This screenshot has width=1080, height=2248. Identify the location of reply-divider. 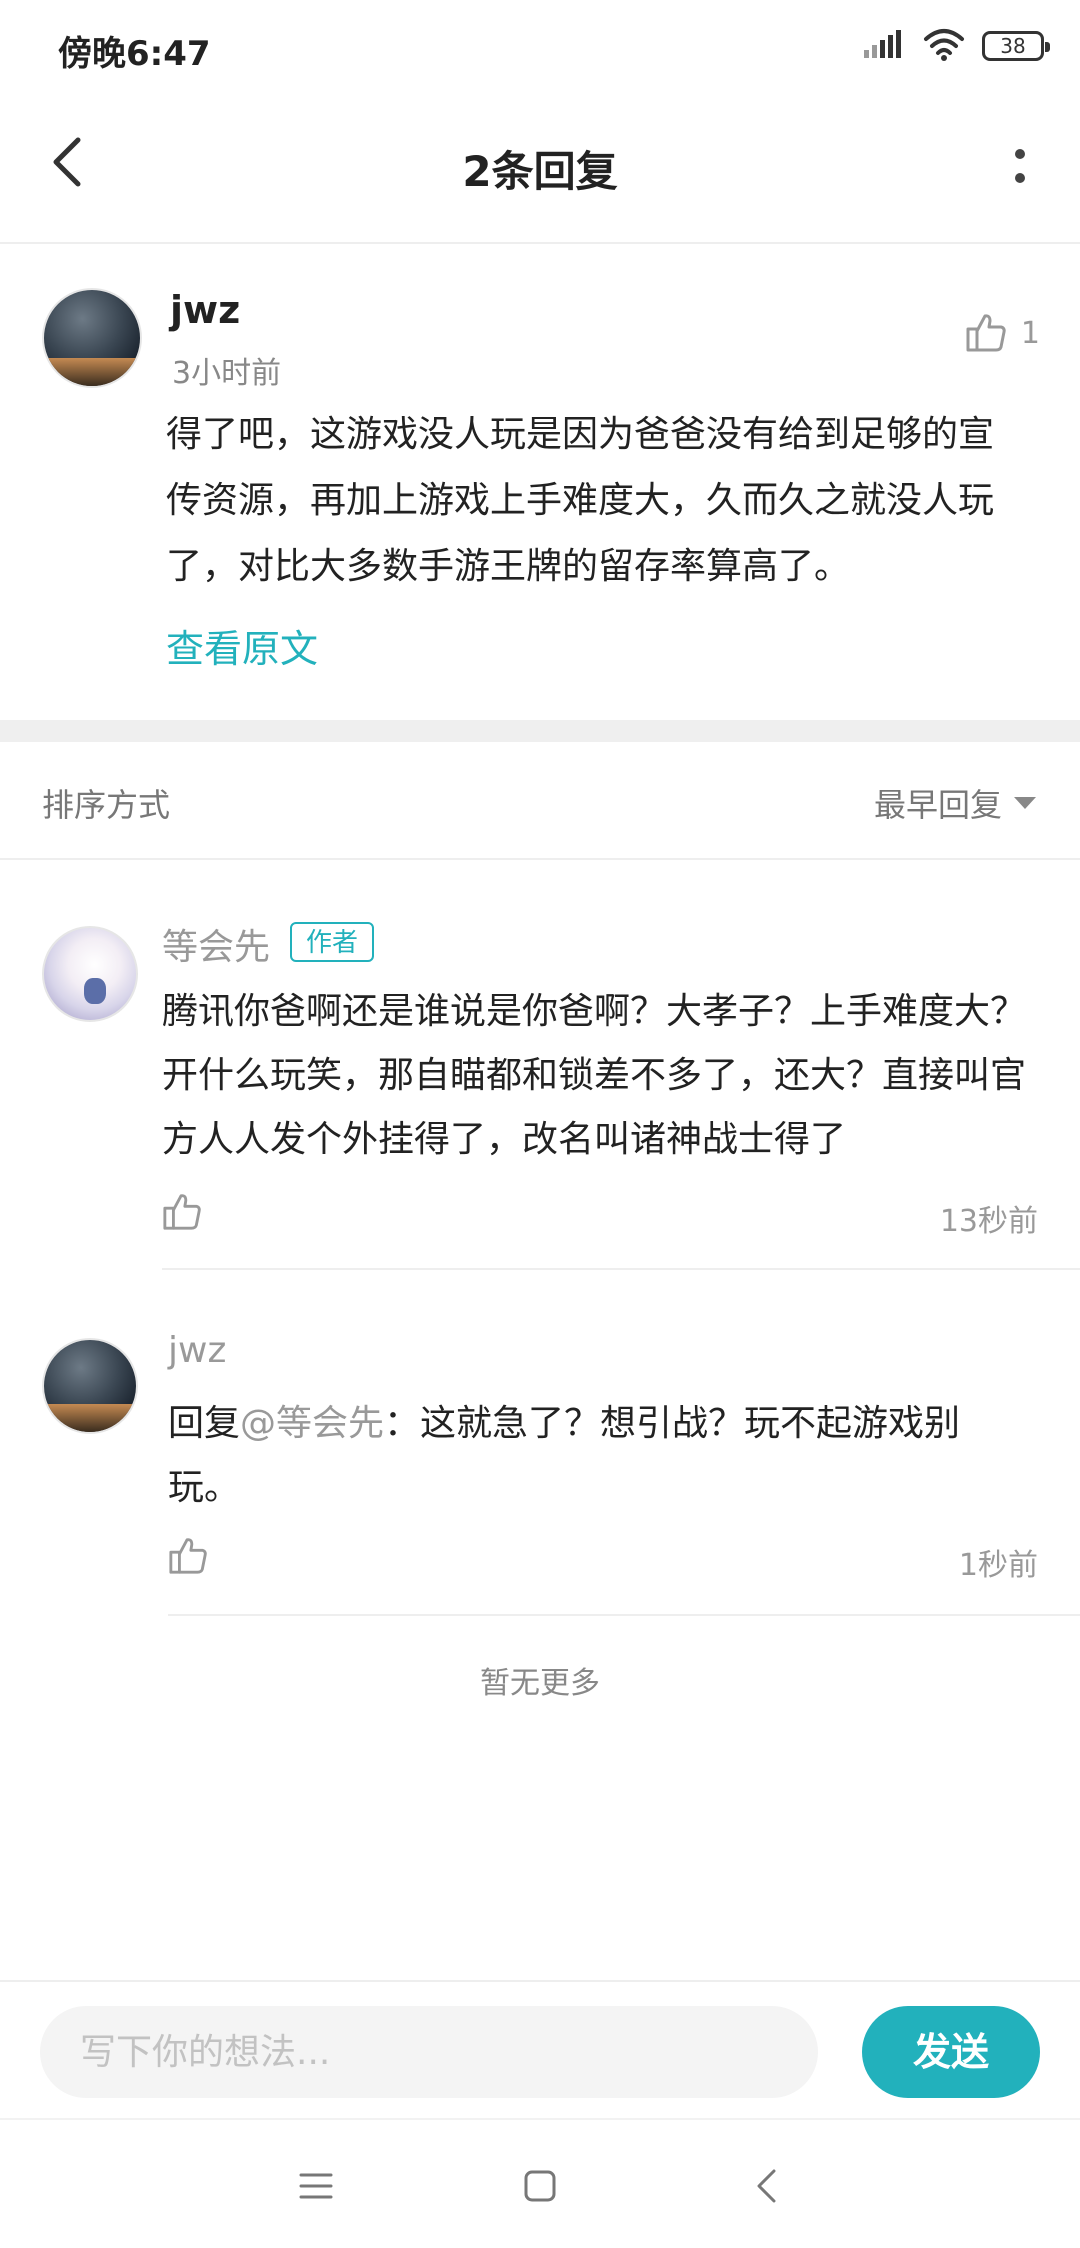
(624, 1615).